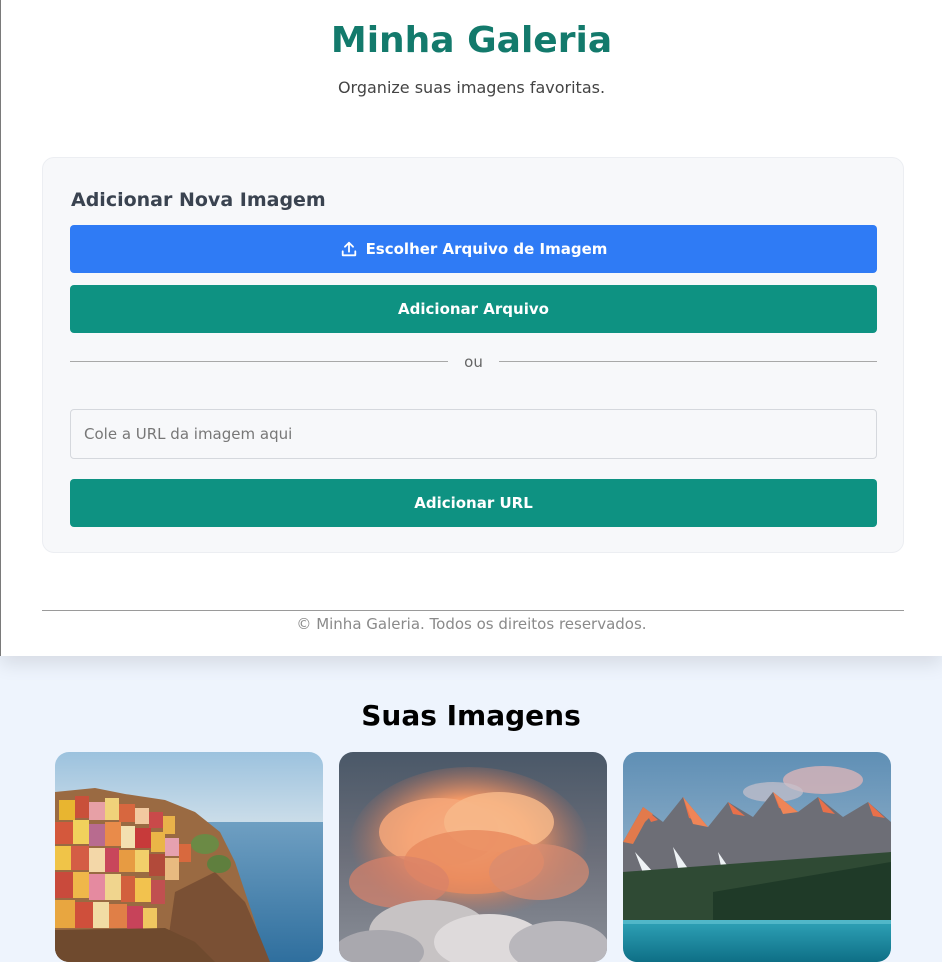 Image resolution: width=942 pixels, height=962 pixels. I want to click on gallery-heading: Suas Imagens, so click(471, 715).